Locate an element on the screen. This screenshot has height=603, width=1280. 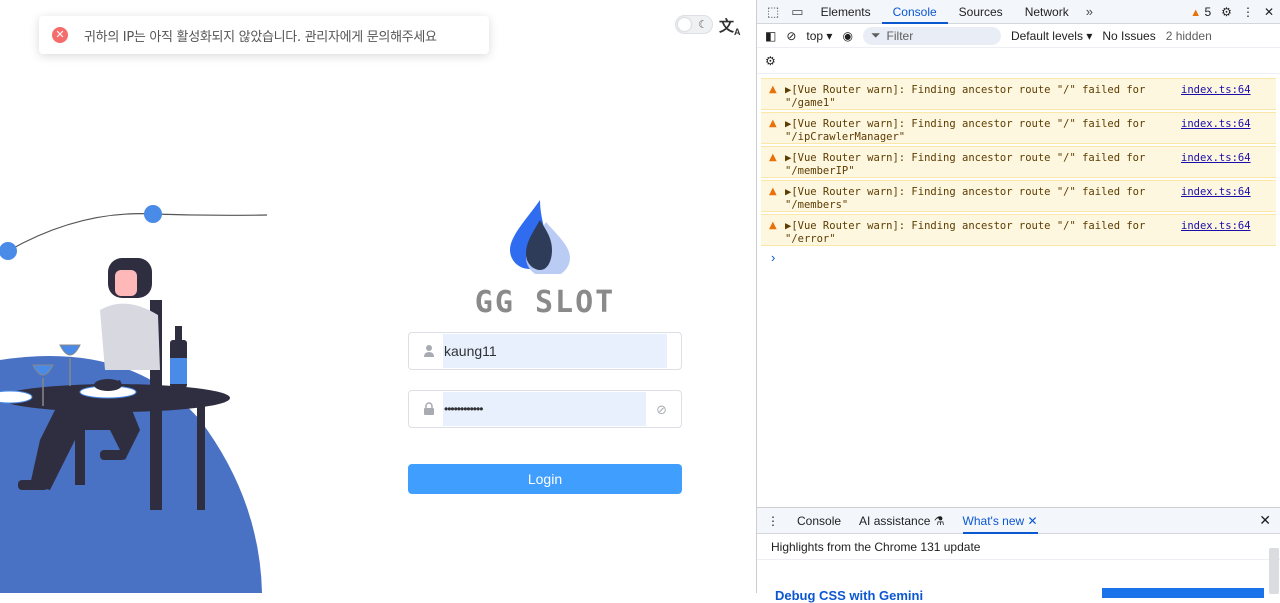
drawer-scrollbar is located at coordinates (1274, 571).